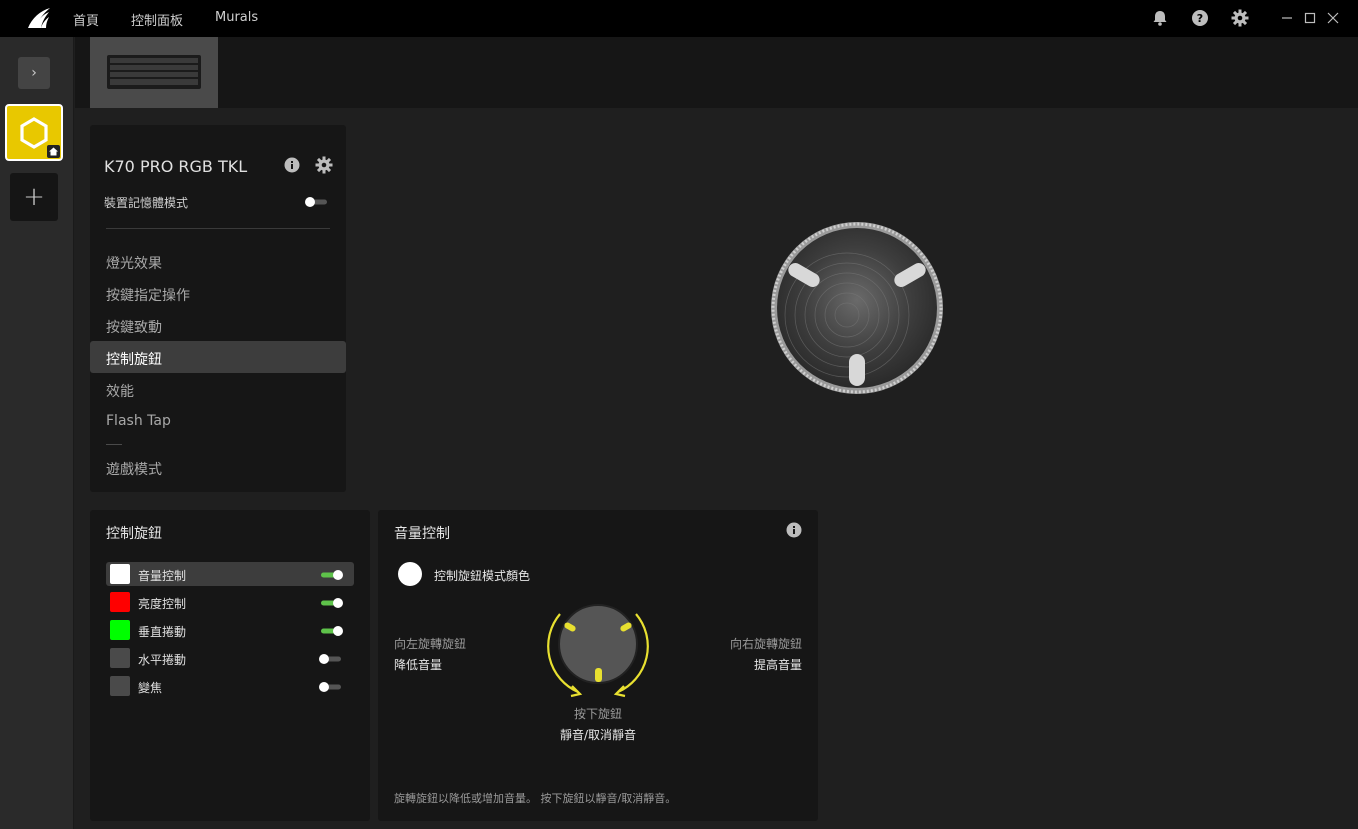 This screenshot has width=1358, height=829. I want to click on add-profile-button: +, so click(34, 197).